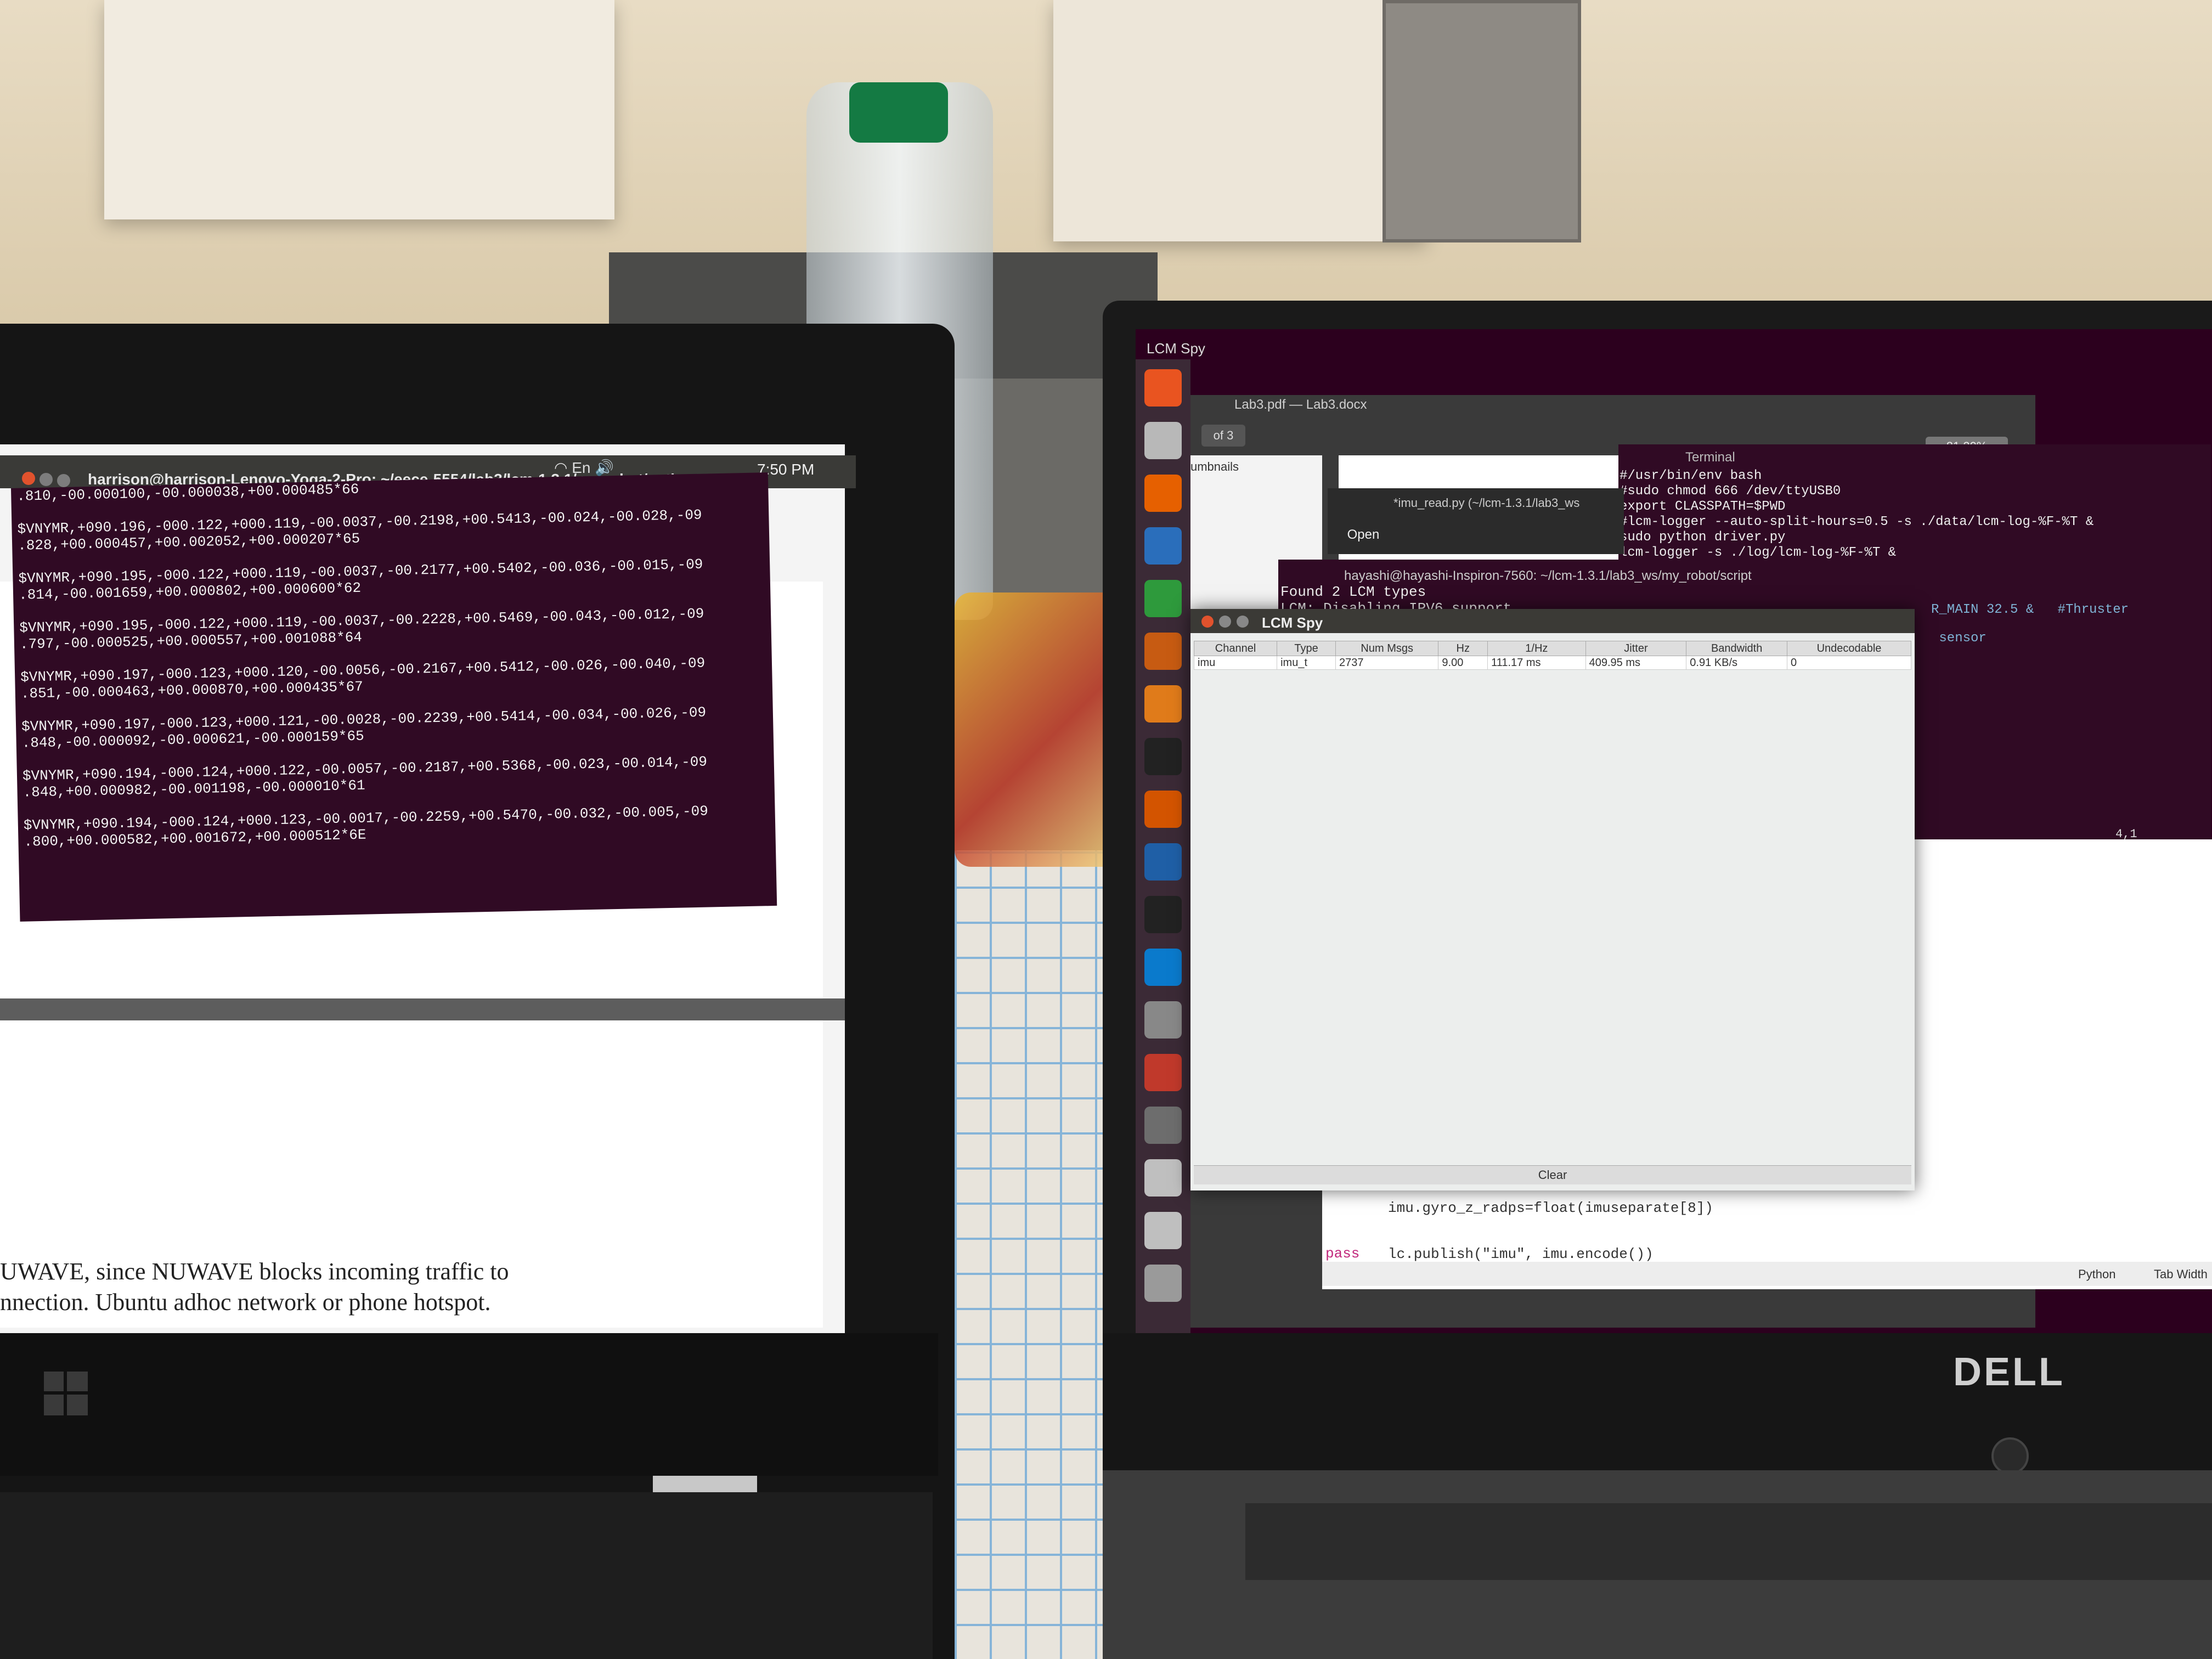 This screenshot has height=1659, width=2212. Describe the element at coordinates (423, 1009) in the screenshot. I see `page-divider` at that location.